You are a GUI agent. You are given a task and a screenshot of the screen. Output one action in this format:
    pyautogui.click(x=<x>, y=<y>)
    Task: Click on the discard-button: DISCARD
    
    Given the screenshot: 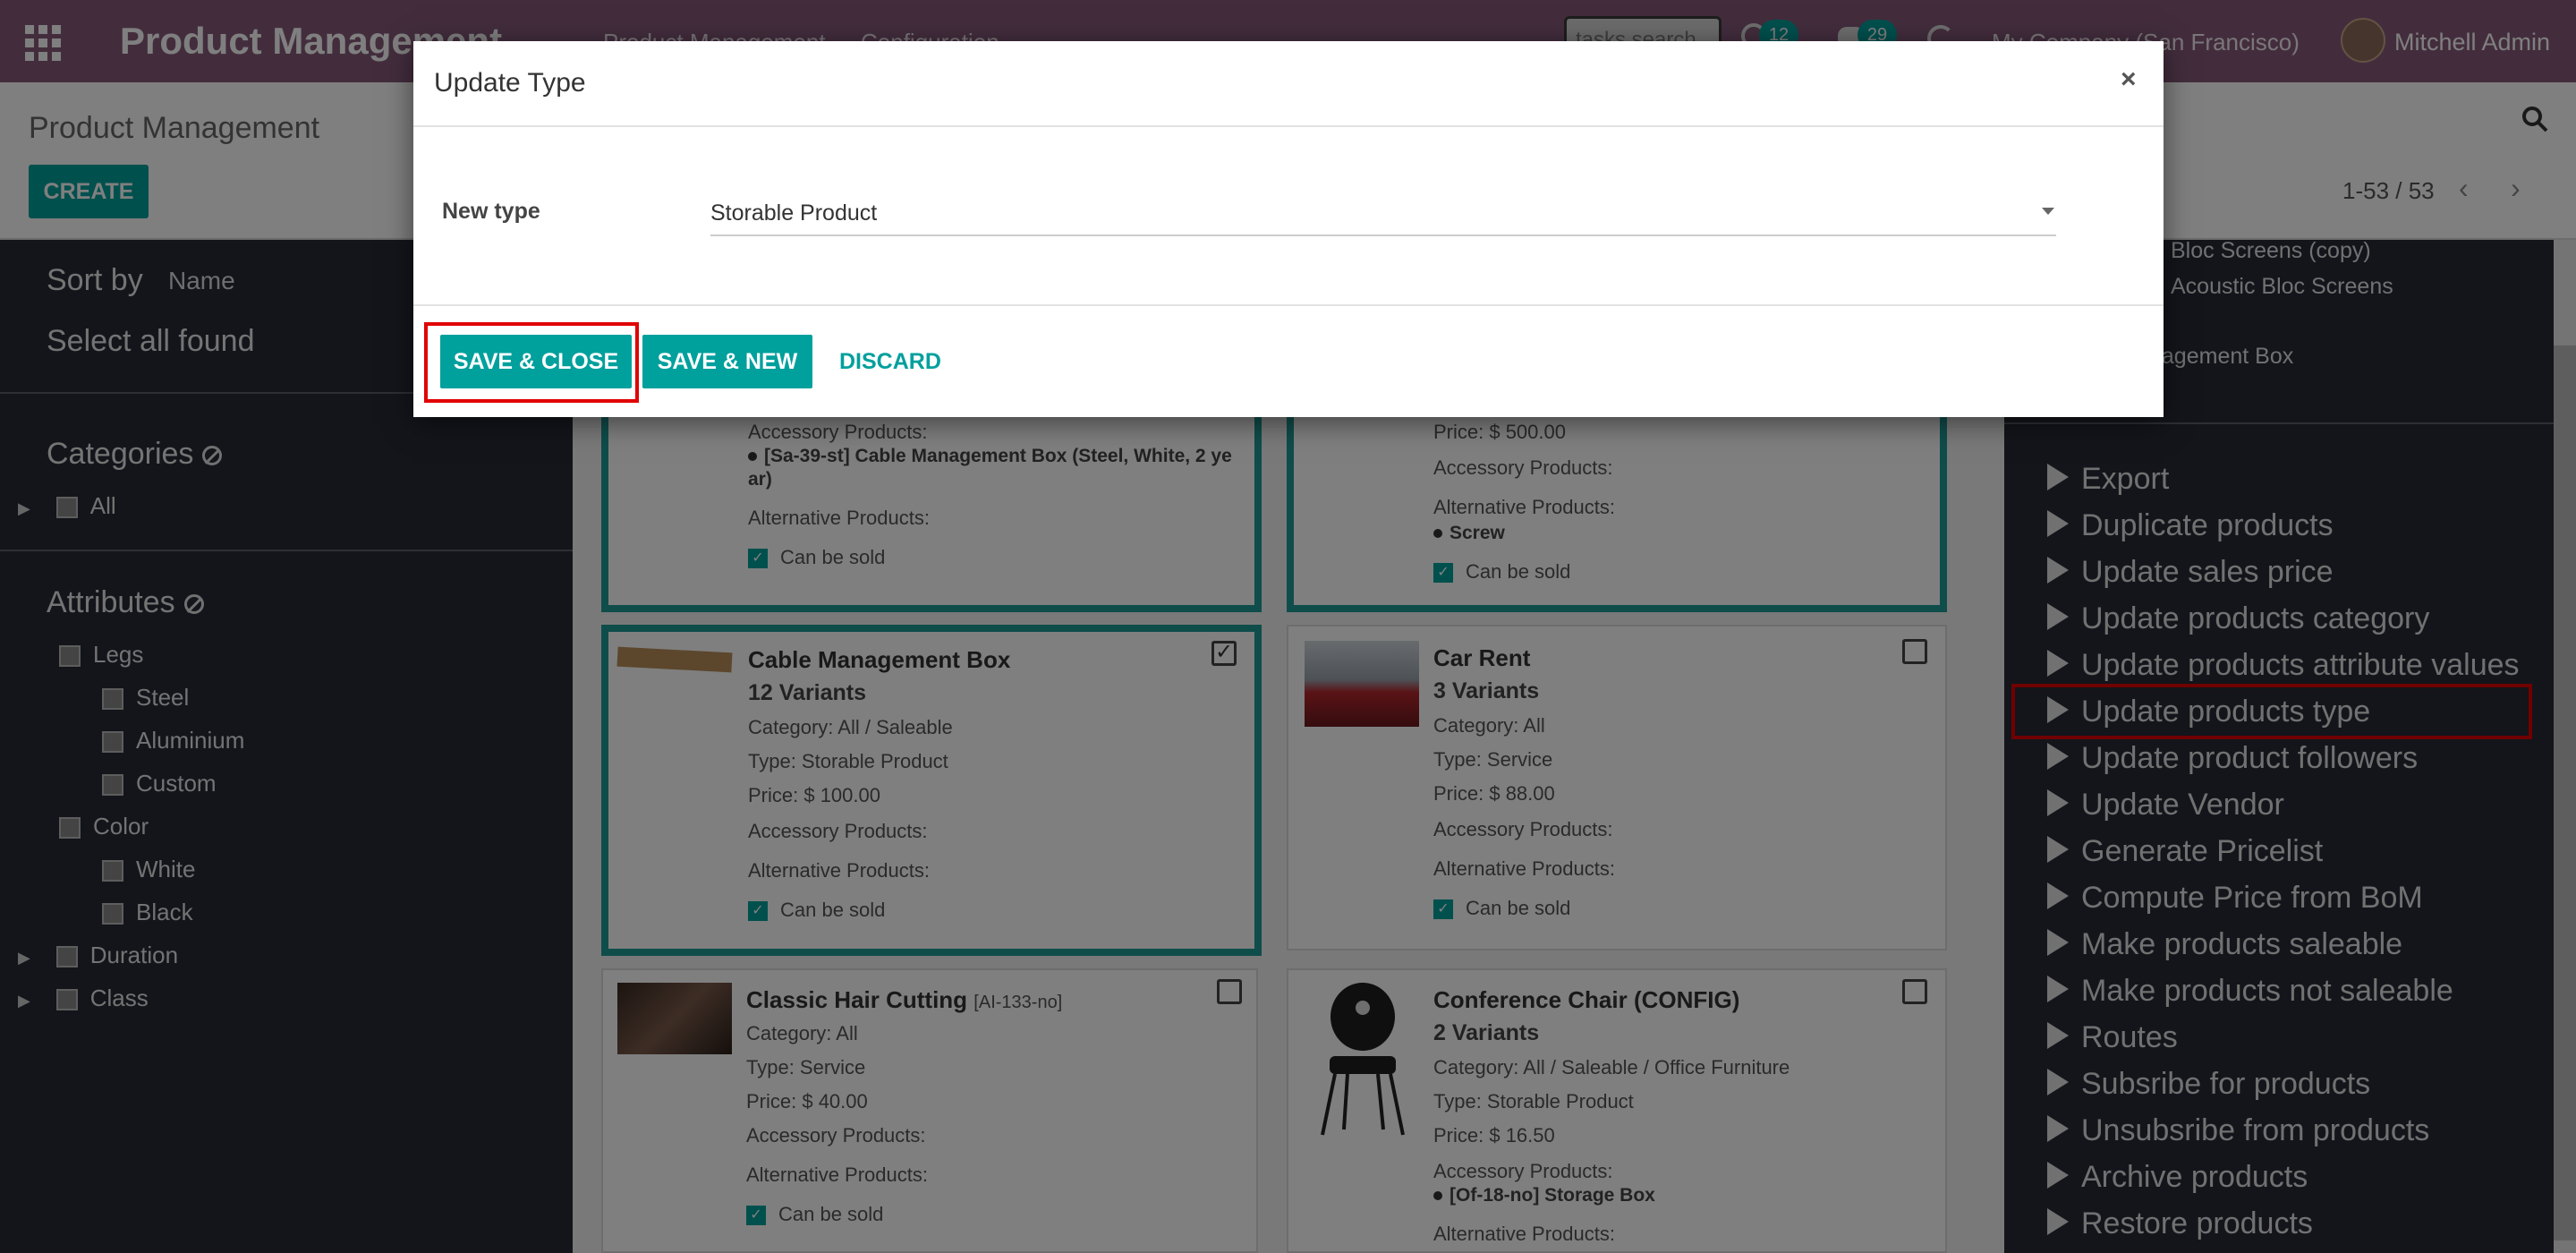 What is the action you would take?
    pyautogui.click(x=890, y=362)
    